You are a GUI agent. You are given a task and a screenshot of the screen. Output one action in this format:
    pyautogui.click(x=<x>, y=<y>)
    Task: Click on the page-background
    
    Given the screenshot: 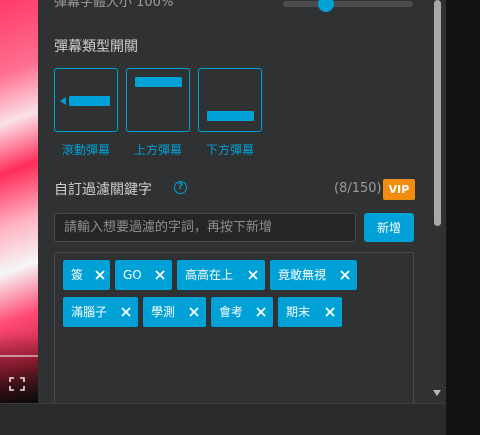 What is the action you would take?
    pyautogui.click(x=463, y=217)
    